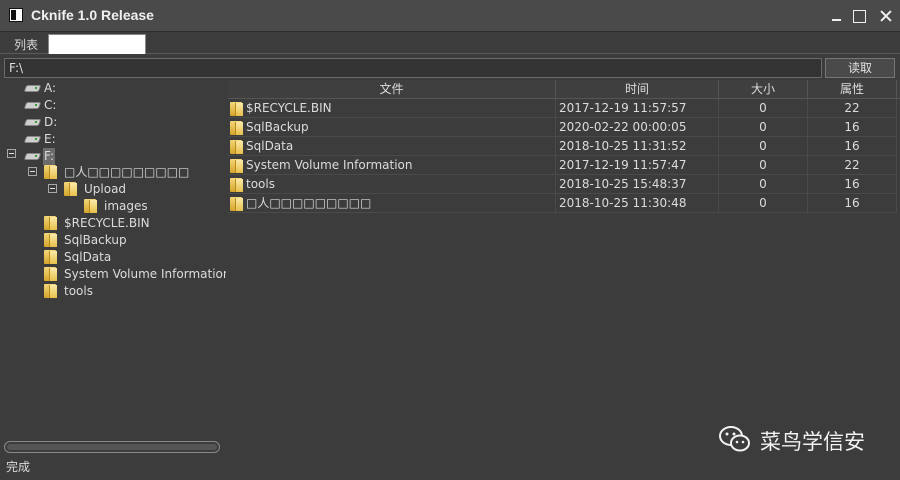 This screenshot has width=900, height=480. Describe the element at coordinates (127, 172) in the screenshot. I see `tree-folder-label: □人□□□□□□□□□` at that location.